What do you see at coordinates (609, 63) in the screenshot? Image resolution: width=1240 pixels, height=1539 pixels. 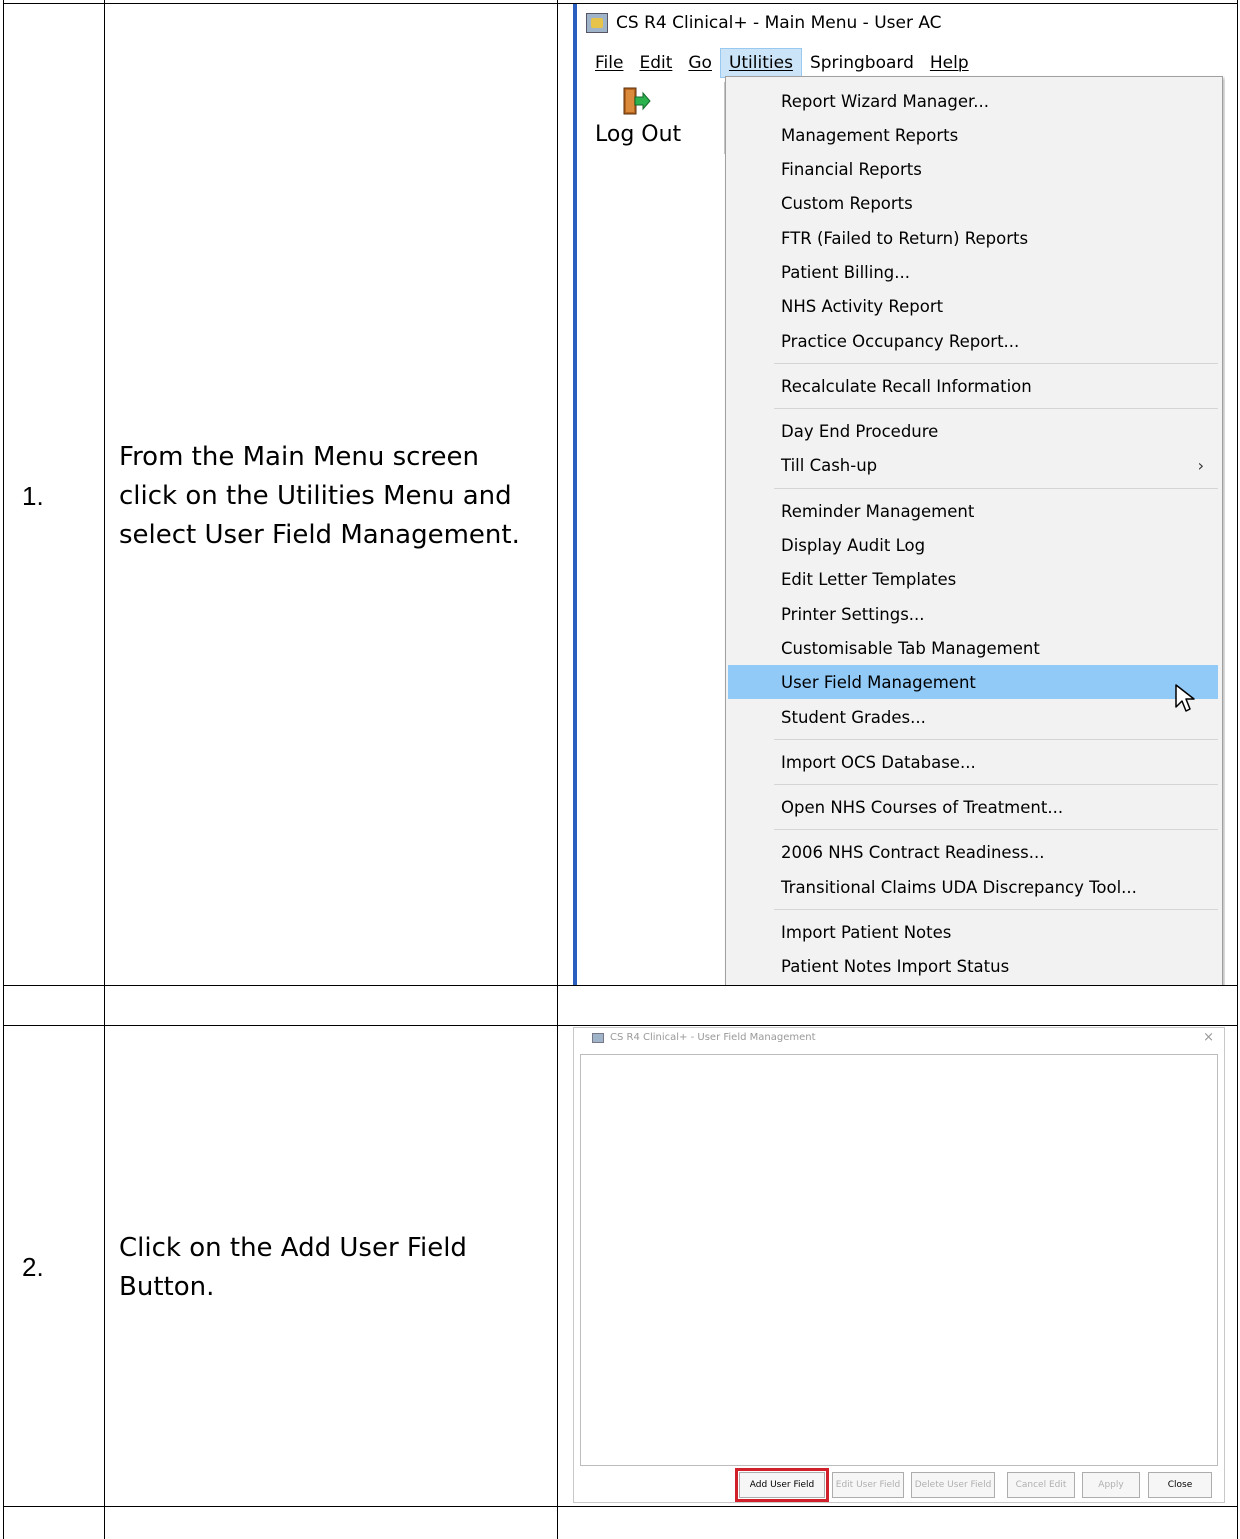 I see `menu-file: File` at bounding box center [609, 63].